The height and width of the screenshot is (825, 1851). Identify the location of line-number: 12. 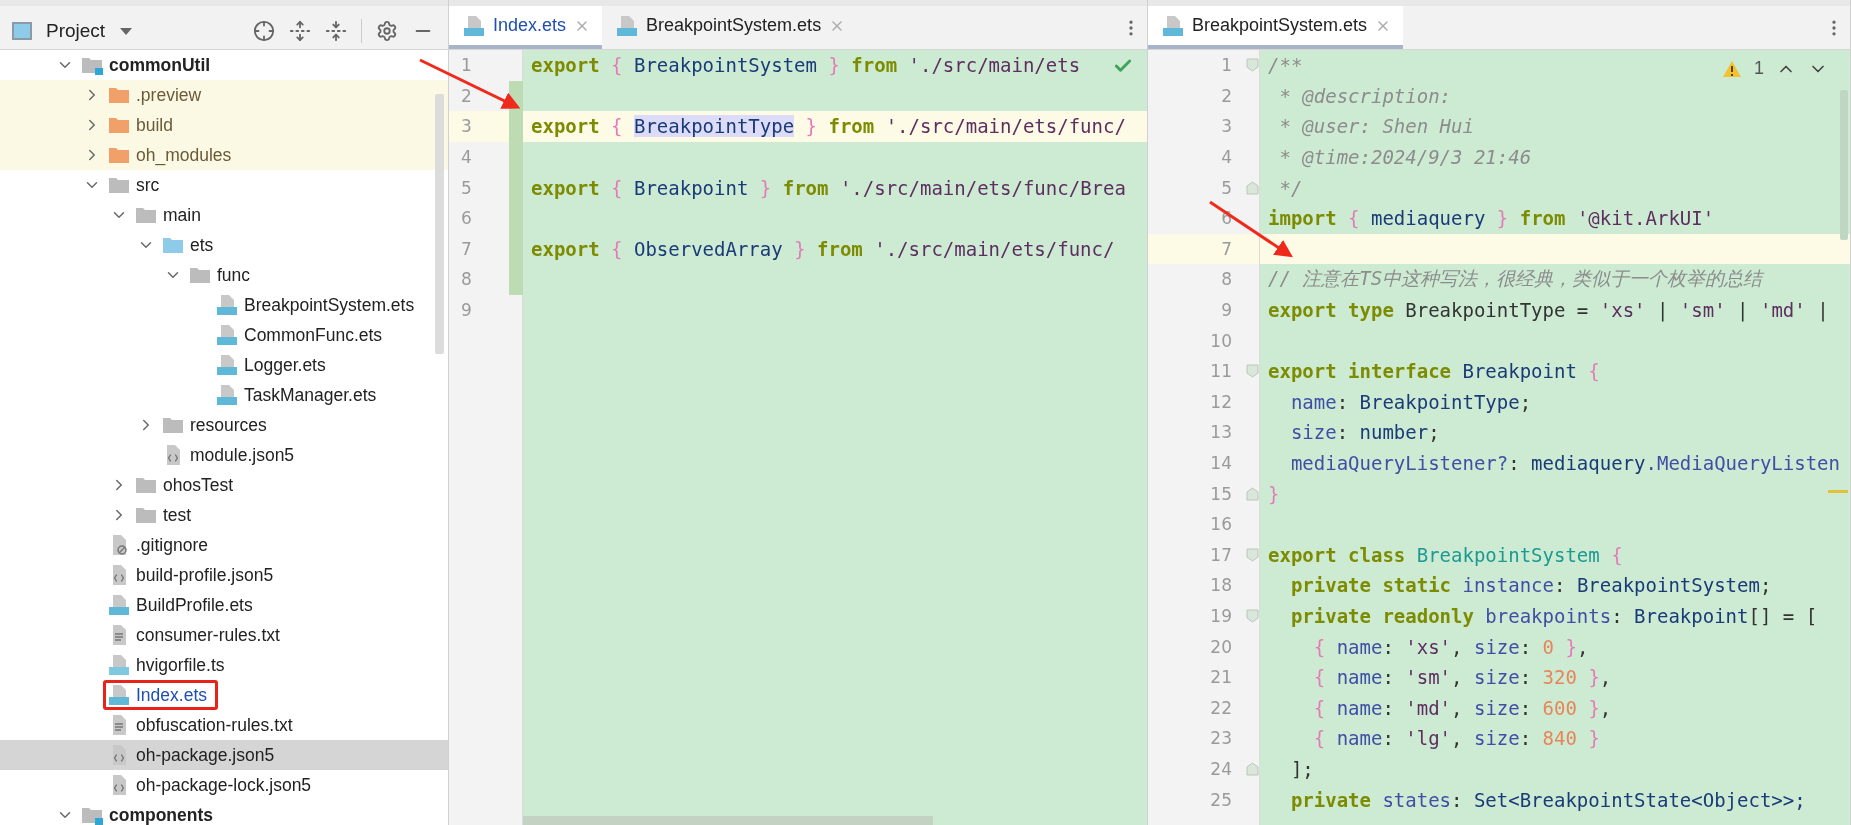
(1221, 401).